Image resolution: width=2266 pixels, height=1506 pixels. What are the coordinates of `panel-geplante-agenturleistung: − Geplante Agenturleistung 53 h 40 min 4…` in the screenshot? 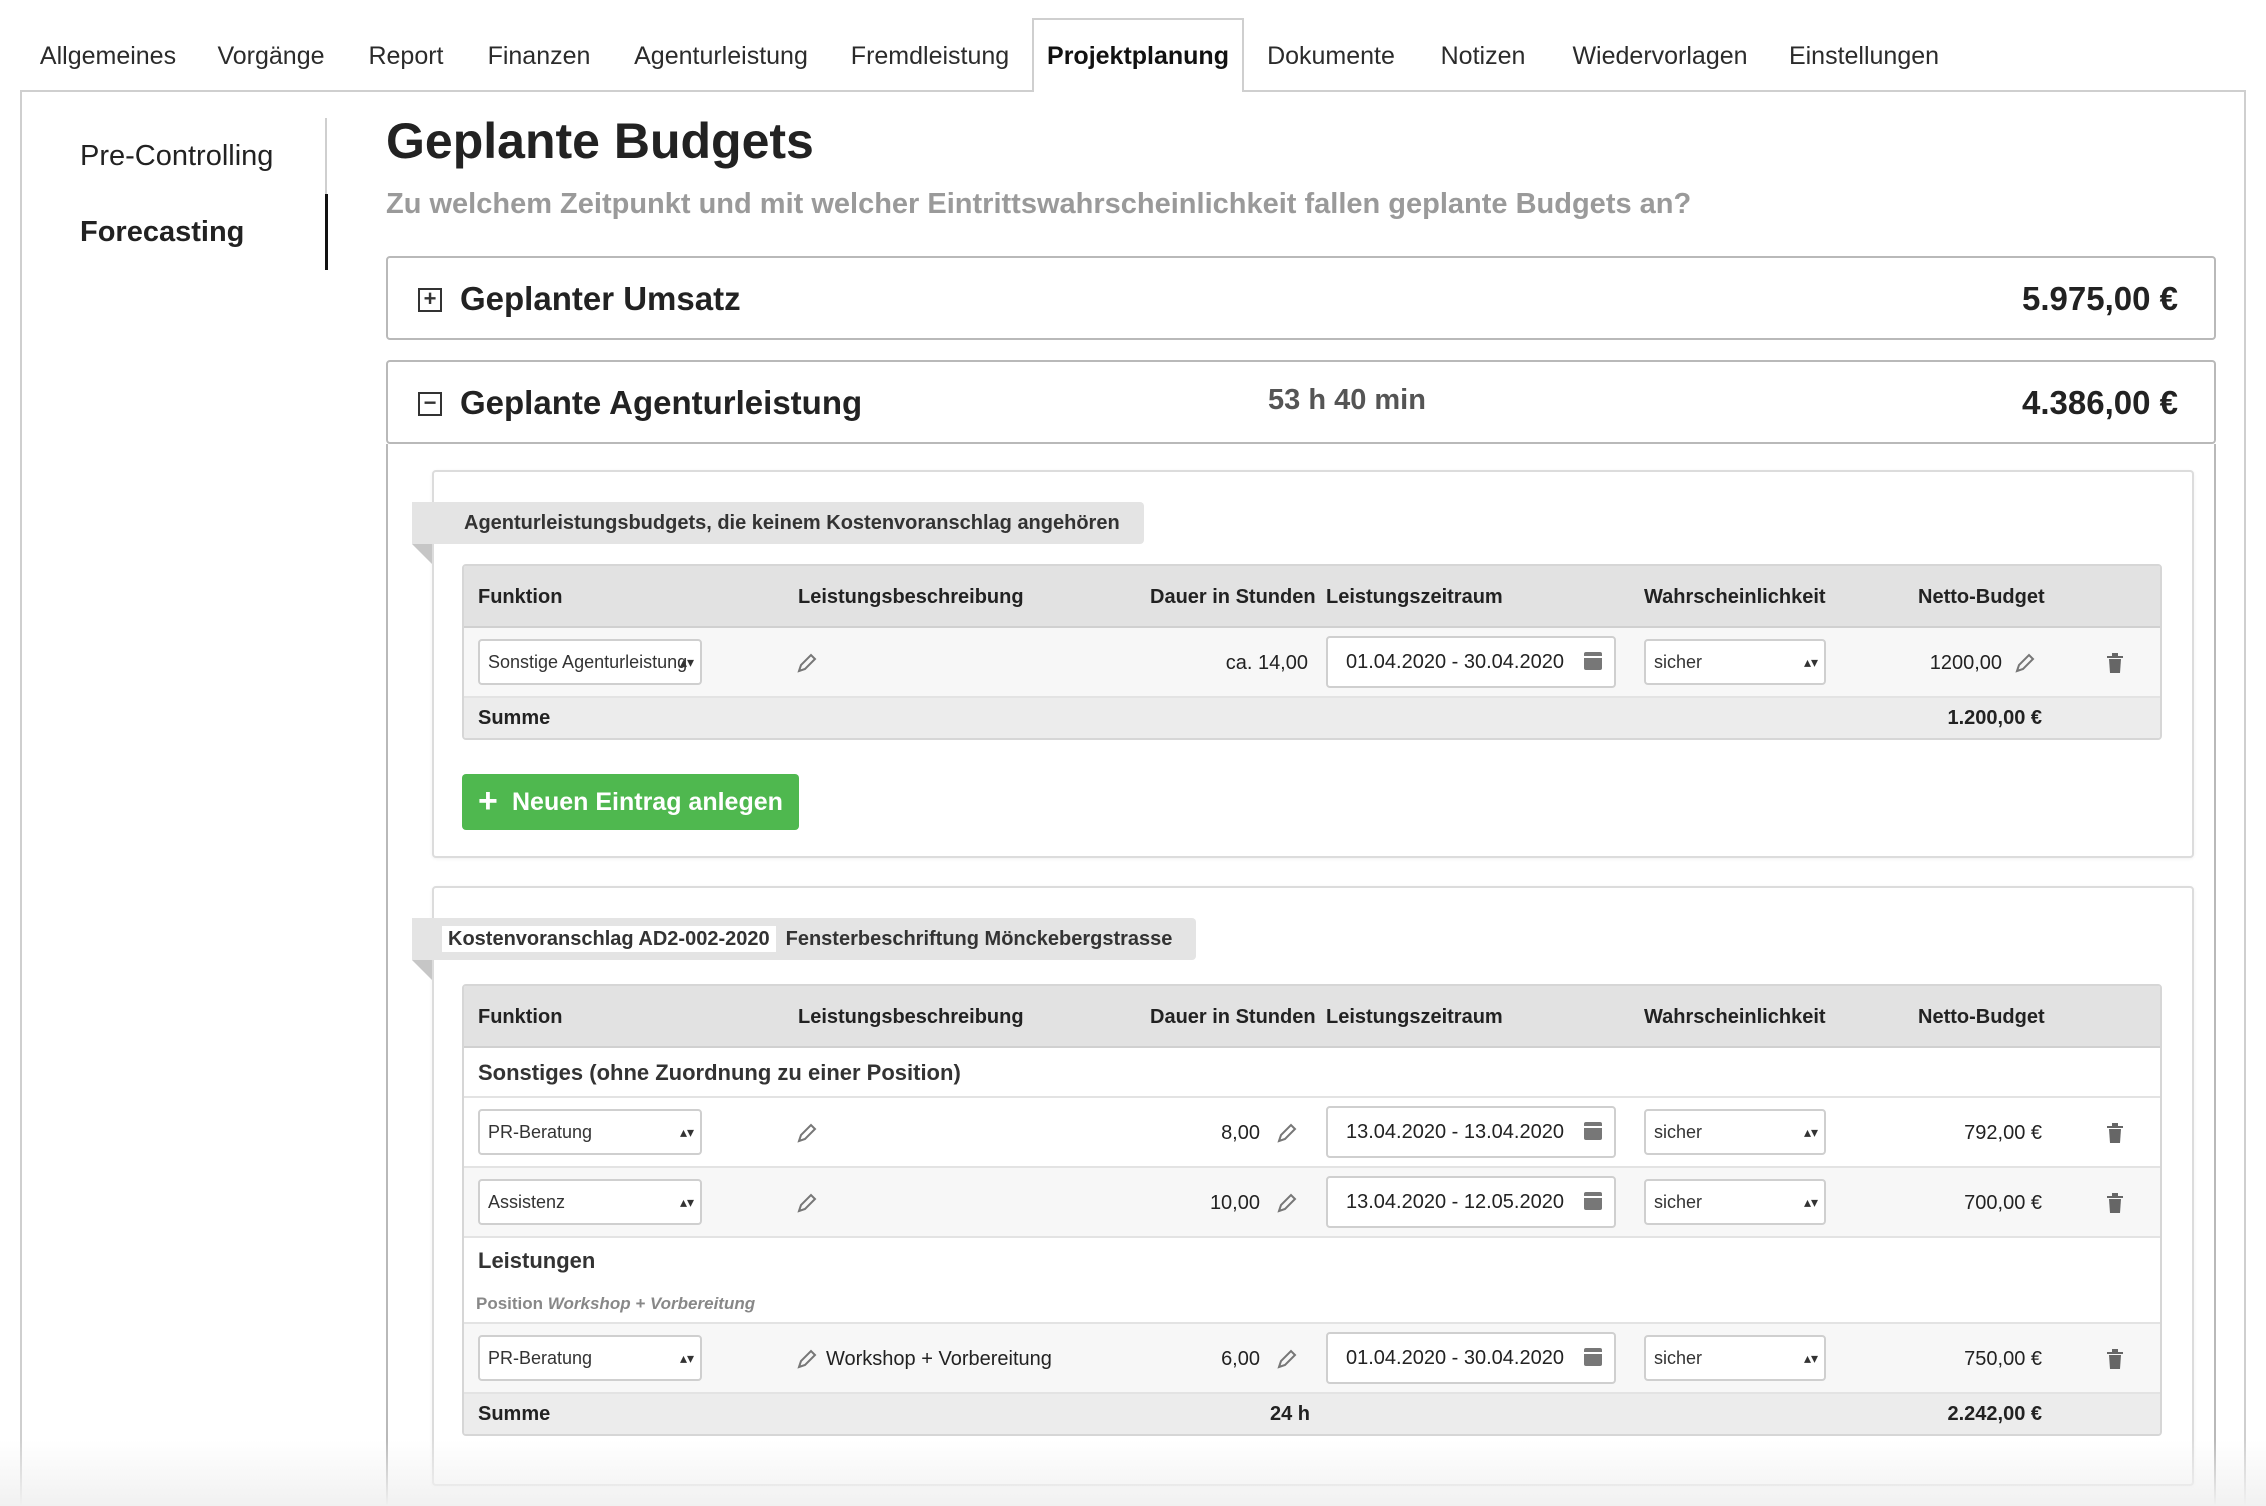 It's located at (1301, 402).